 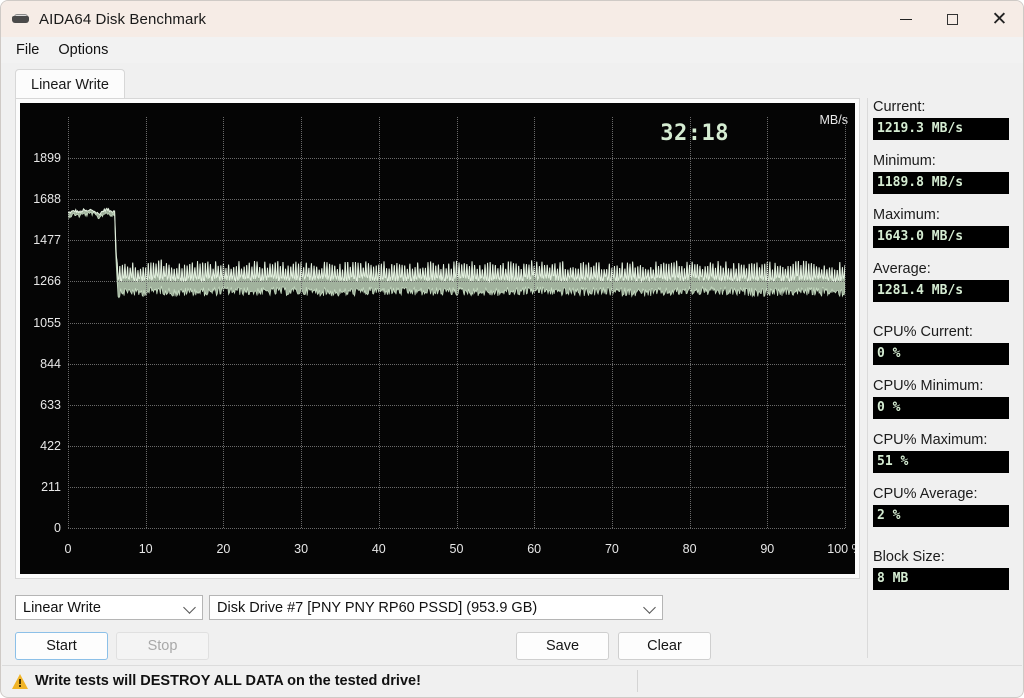 I want to click on stop-label: Stop, so click(x=162, y=646).